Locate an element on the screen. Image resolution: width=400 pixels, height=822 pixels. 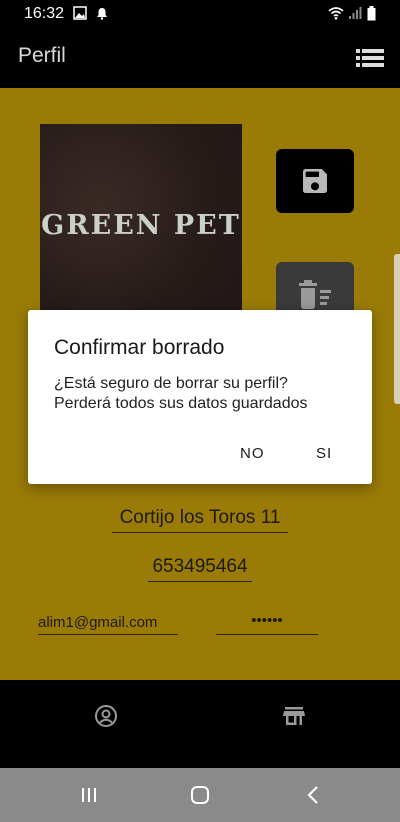
phone-underline is located at coordinates (200, 581).